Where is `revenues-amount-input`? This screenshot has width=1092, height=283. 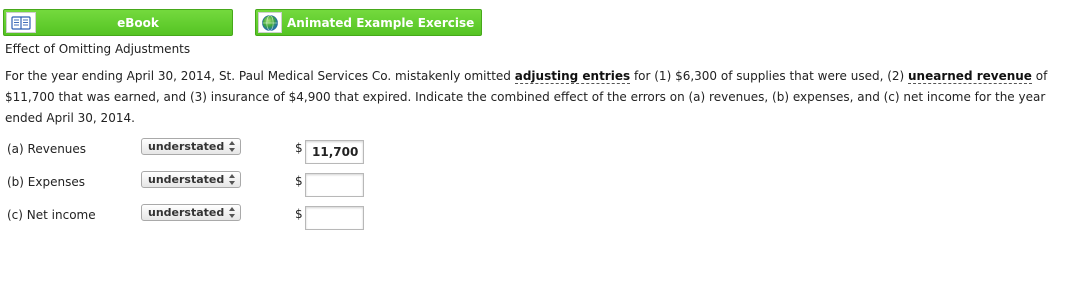
revenues-amount-input is located at coordinates (334, 152).